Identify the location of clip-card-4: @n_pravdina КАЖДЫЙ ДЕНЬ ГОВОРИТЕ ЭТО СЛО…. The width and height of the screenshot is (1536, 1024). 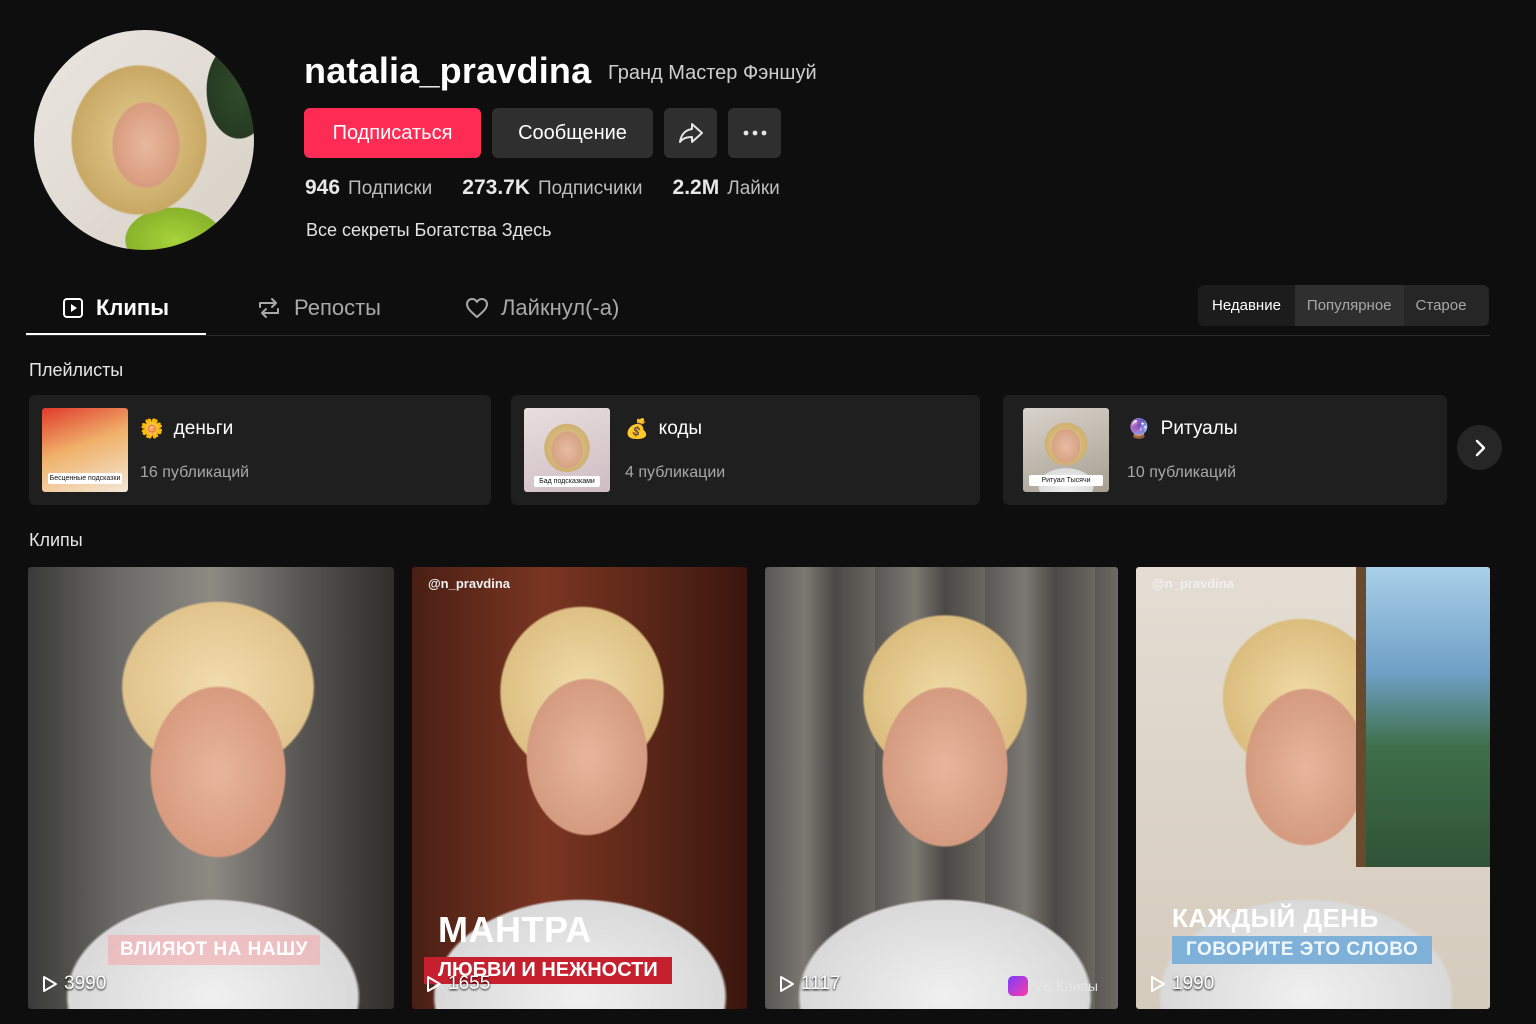
(1313, 788).